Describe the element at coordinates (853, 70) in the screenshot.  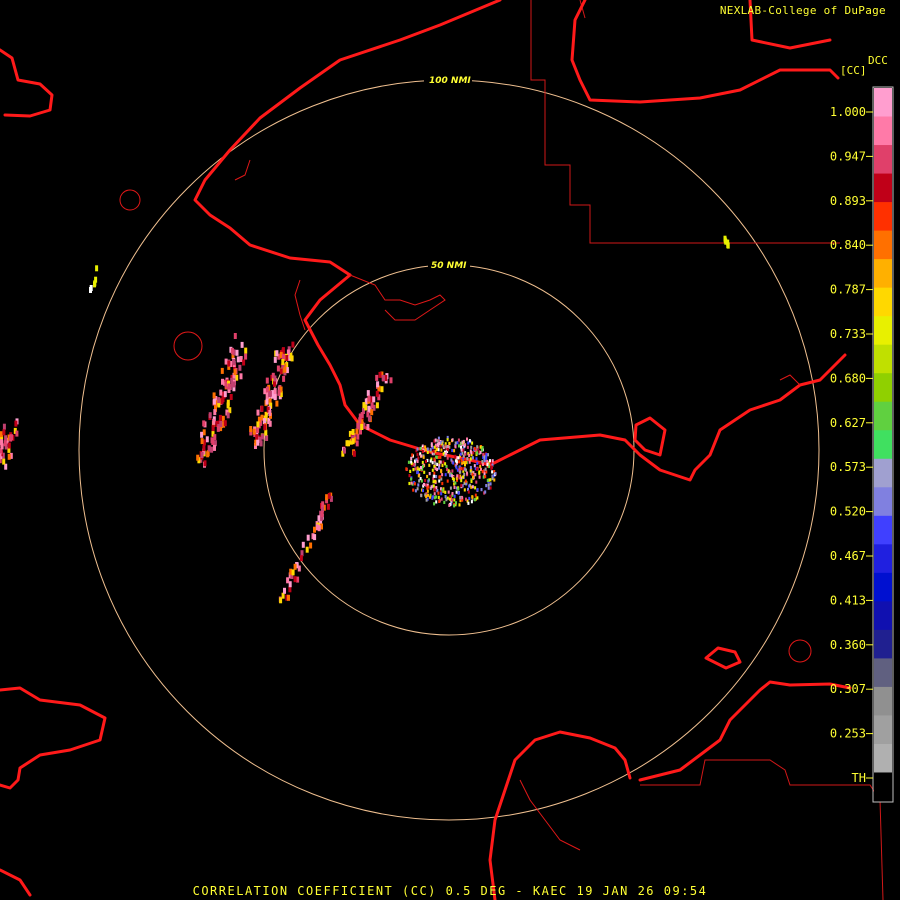
I see `colorbar-unit: [CC]` at that location.